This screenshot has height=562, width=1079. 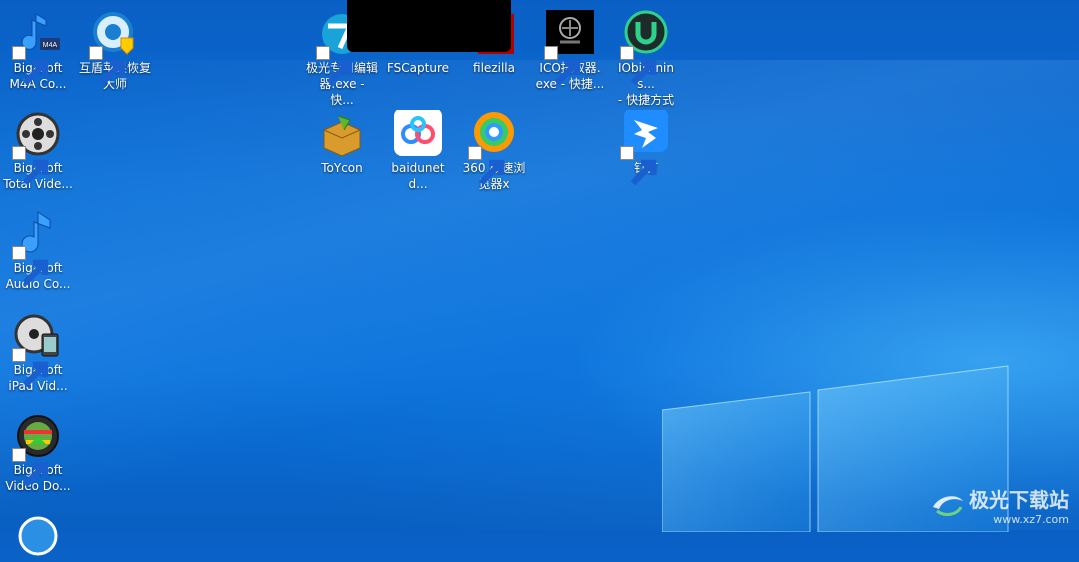 I want to click on watermark-logo-icon, so click(x=948, y=506).